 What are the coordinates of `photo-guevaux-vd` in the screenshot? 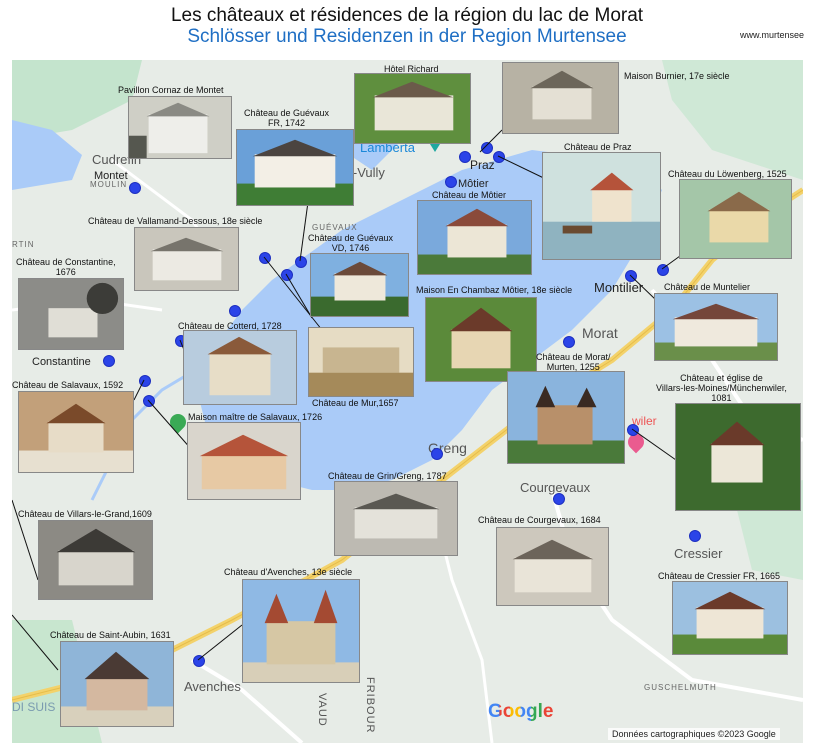 It's located at (359, 285).